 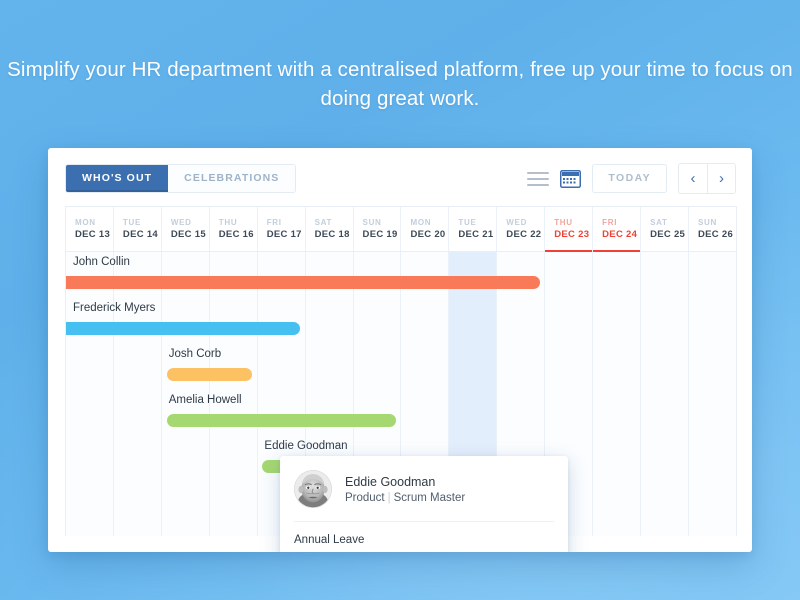 I want to click on toolbar-controls: TODAY ‹ ›, so click(x=631, y=178).